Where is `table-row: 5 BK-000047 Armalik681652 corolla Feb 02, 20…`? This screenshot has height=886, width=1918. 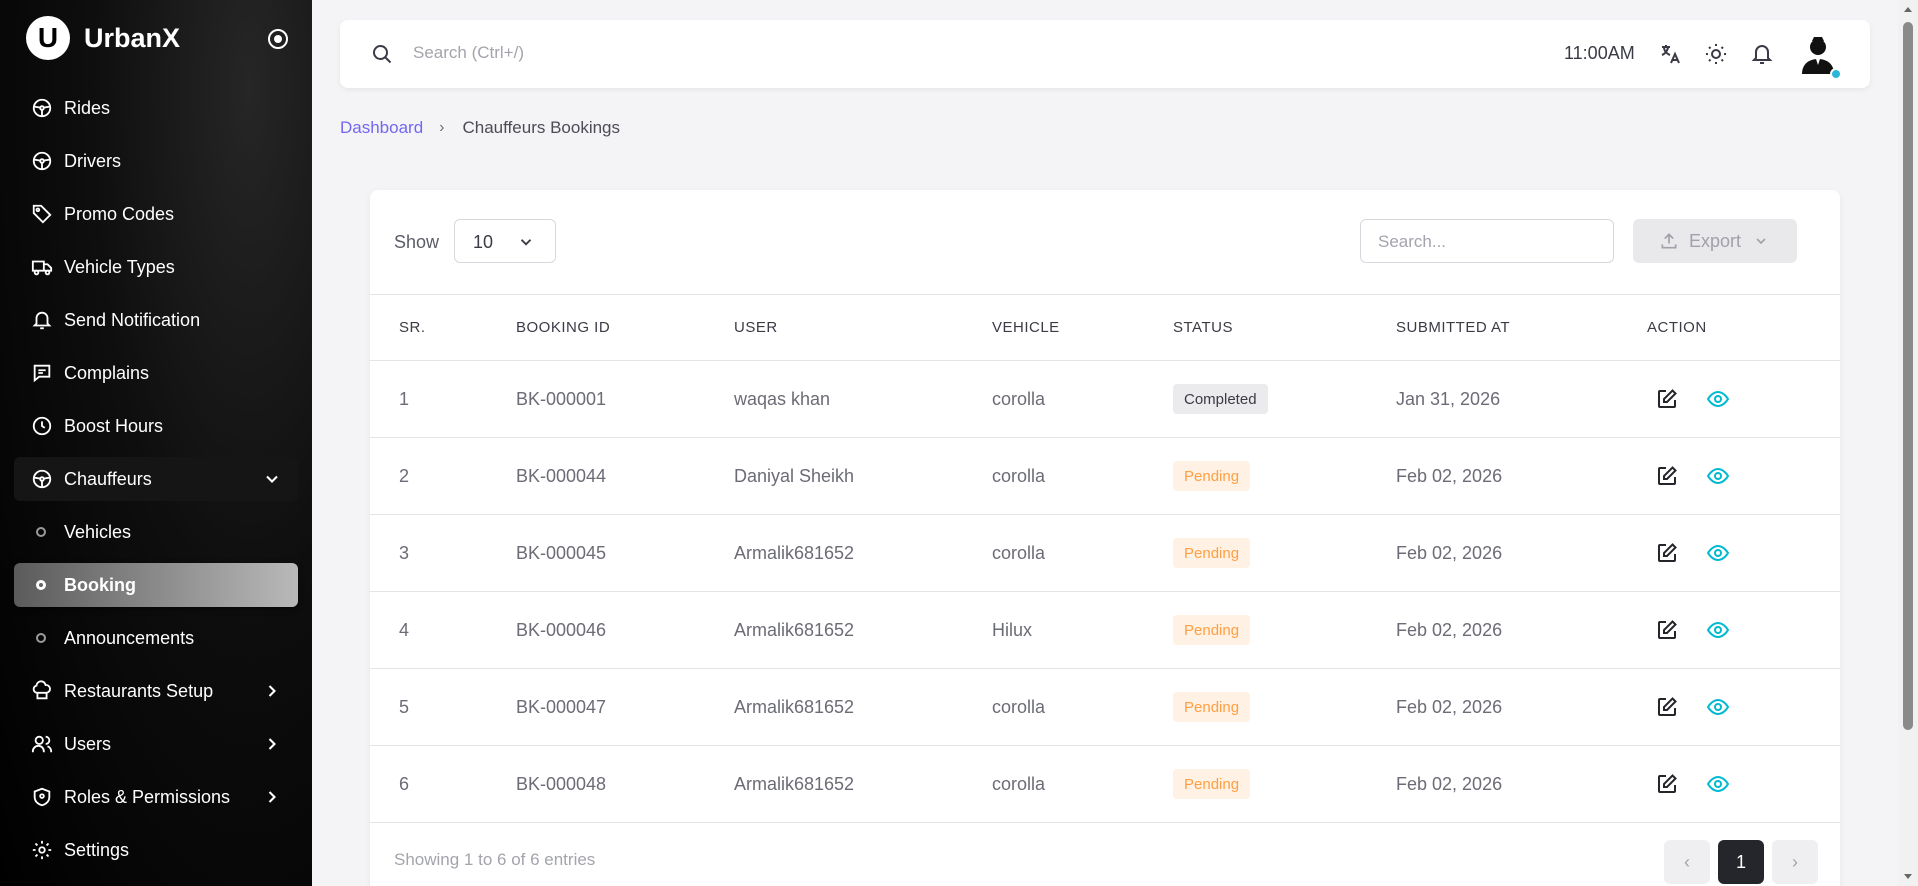 table-row: 5 BK-000047 Armalik681652 corolla Feb 02, 20… is located at coordinates (1105, 707).